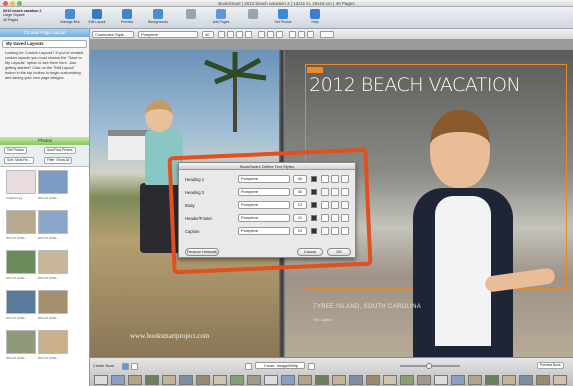 This screenshot has width=573, height=386. What do you see at coordinates (239, 34) in the screenshot?
I see `italic-button` at bounding box center [239, 34].